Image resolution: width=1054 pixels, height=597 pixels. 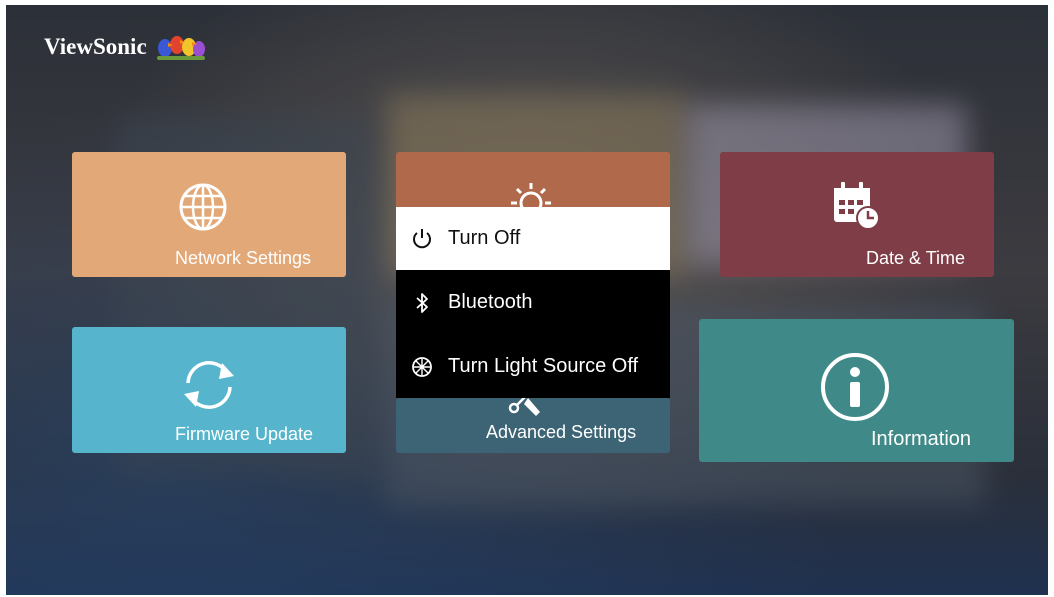 I want to click on menu-item-turn-light-source-off: Turn Light Source Off, so click(x=533, y=366).